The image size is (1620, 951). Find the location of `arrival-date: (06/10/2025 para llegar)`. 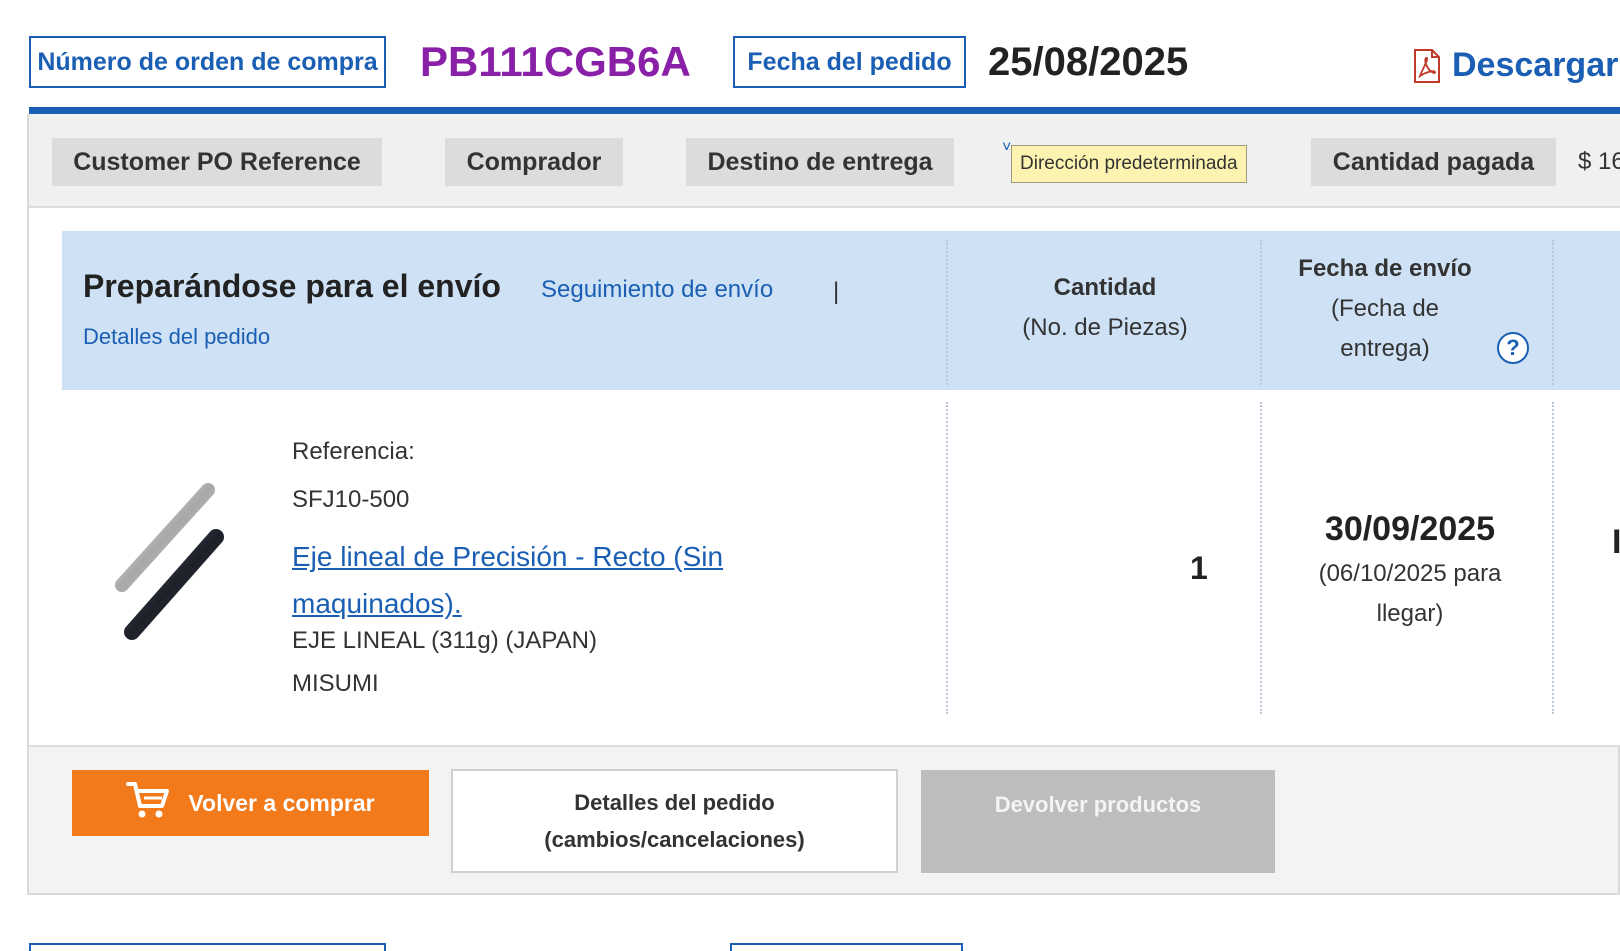

arrival-date: (06/10/2025 para llegar) is located at coordinates (1410, 594).